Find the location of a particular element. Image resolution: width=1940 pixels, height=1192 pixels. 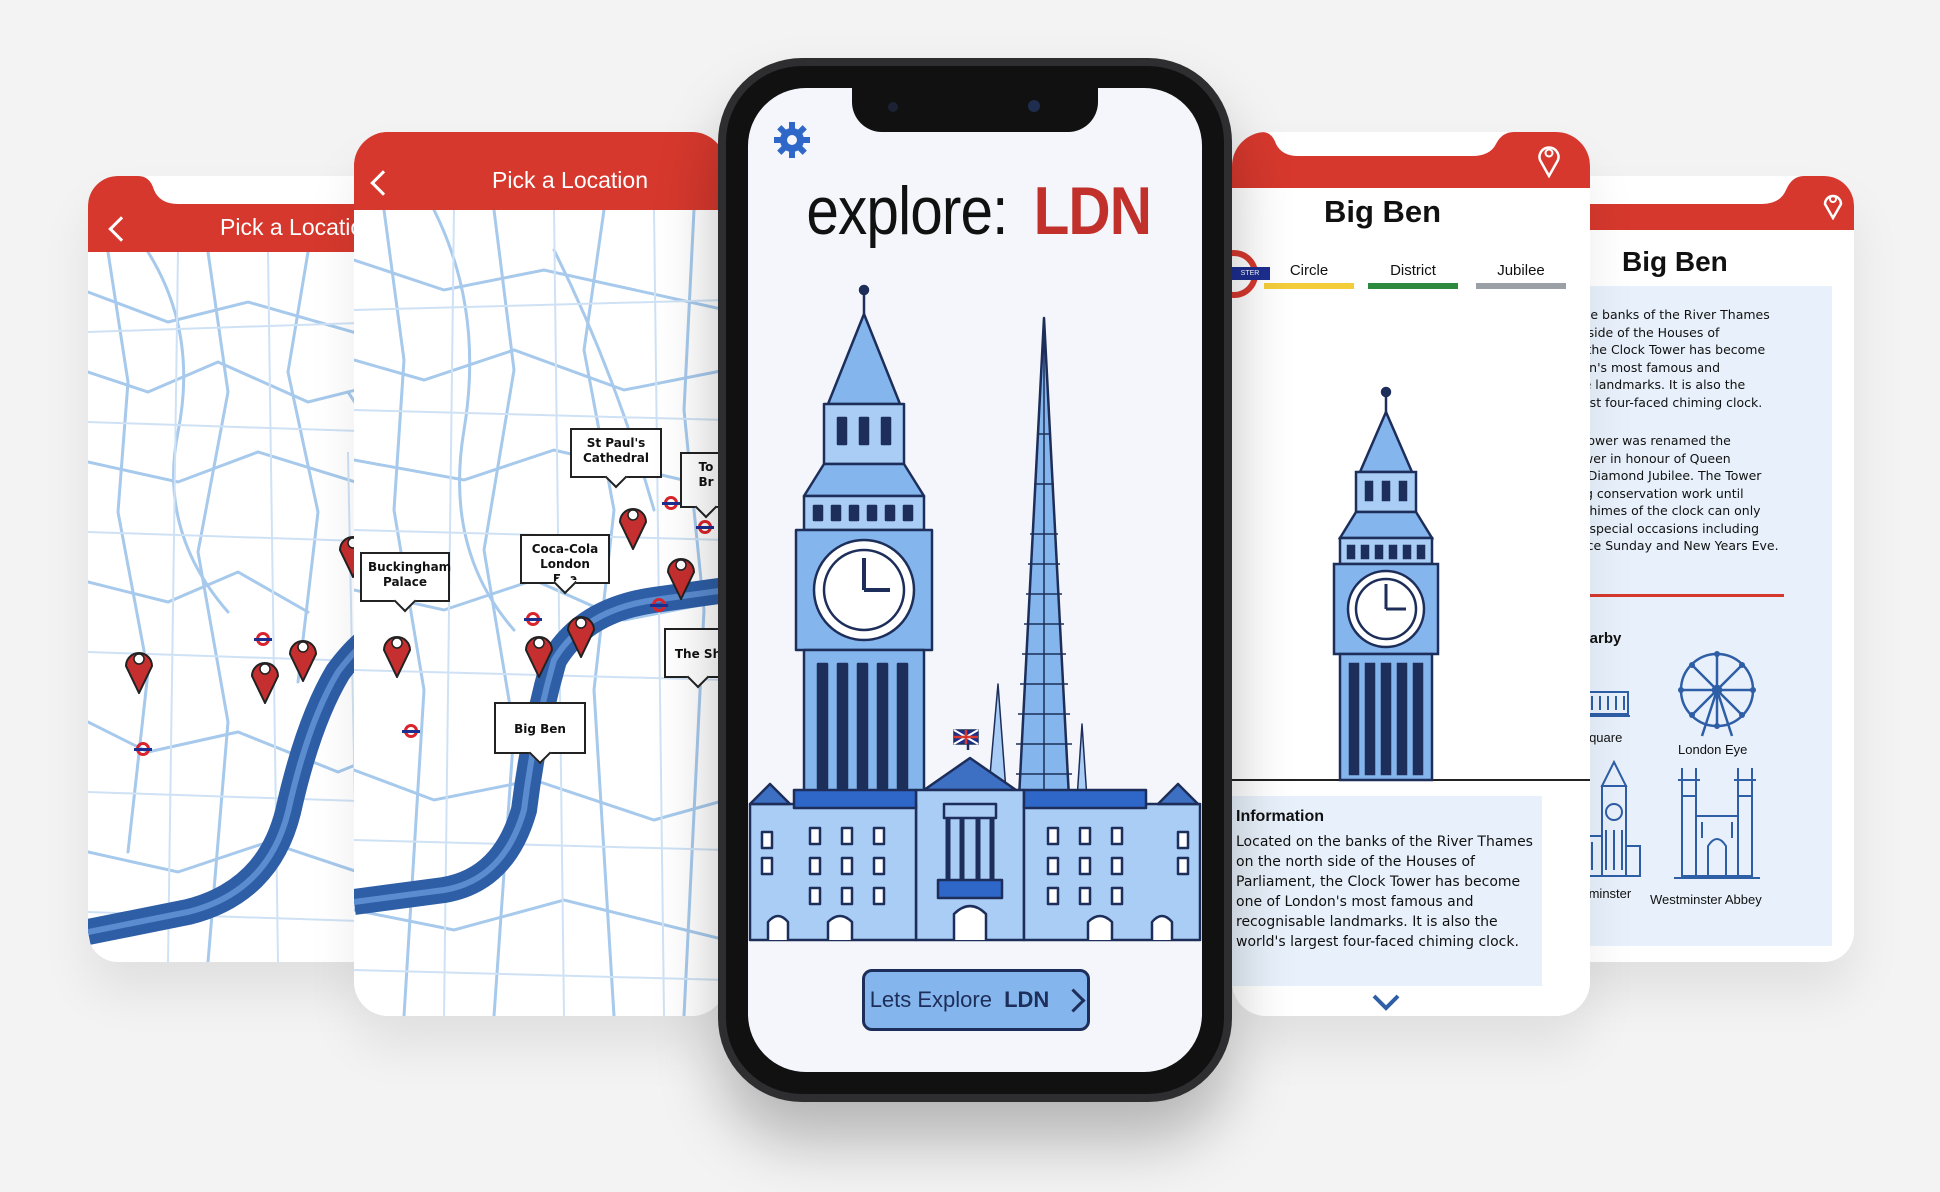

phone-notch is located at coordinates (975, 110).